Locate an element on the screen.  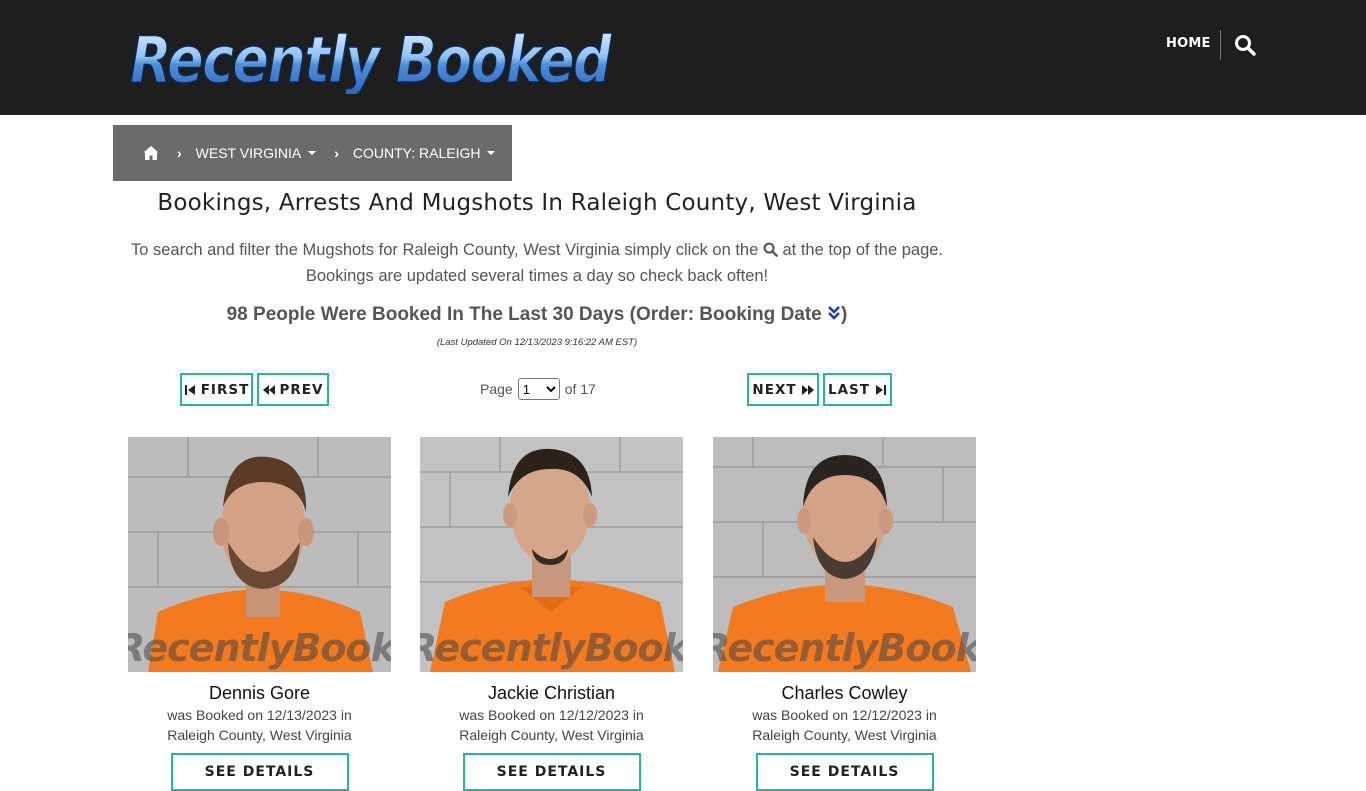
first-page-label: FIRST is located at coordinates (225, 389).